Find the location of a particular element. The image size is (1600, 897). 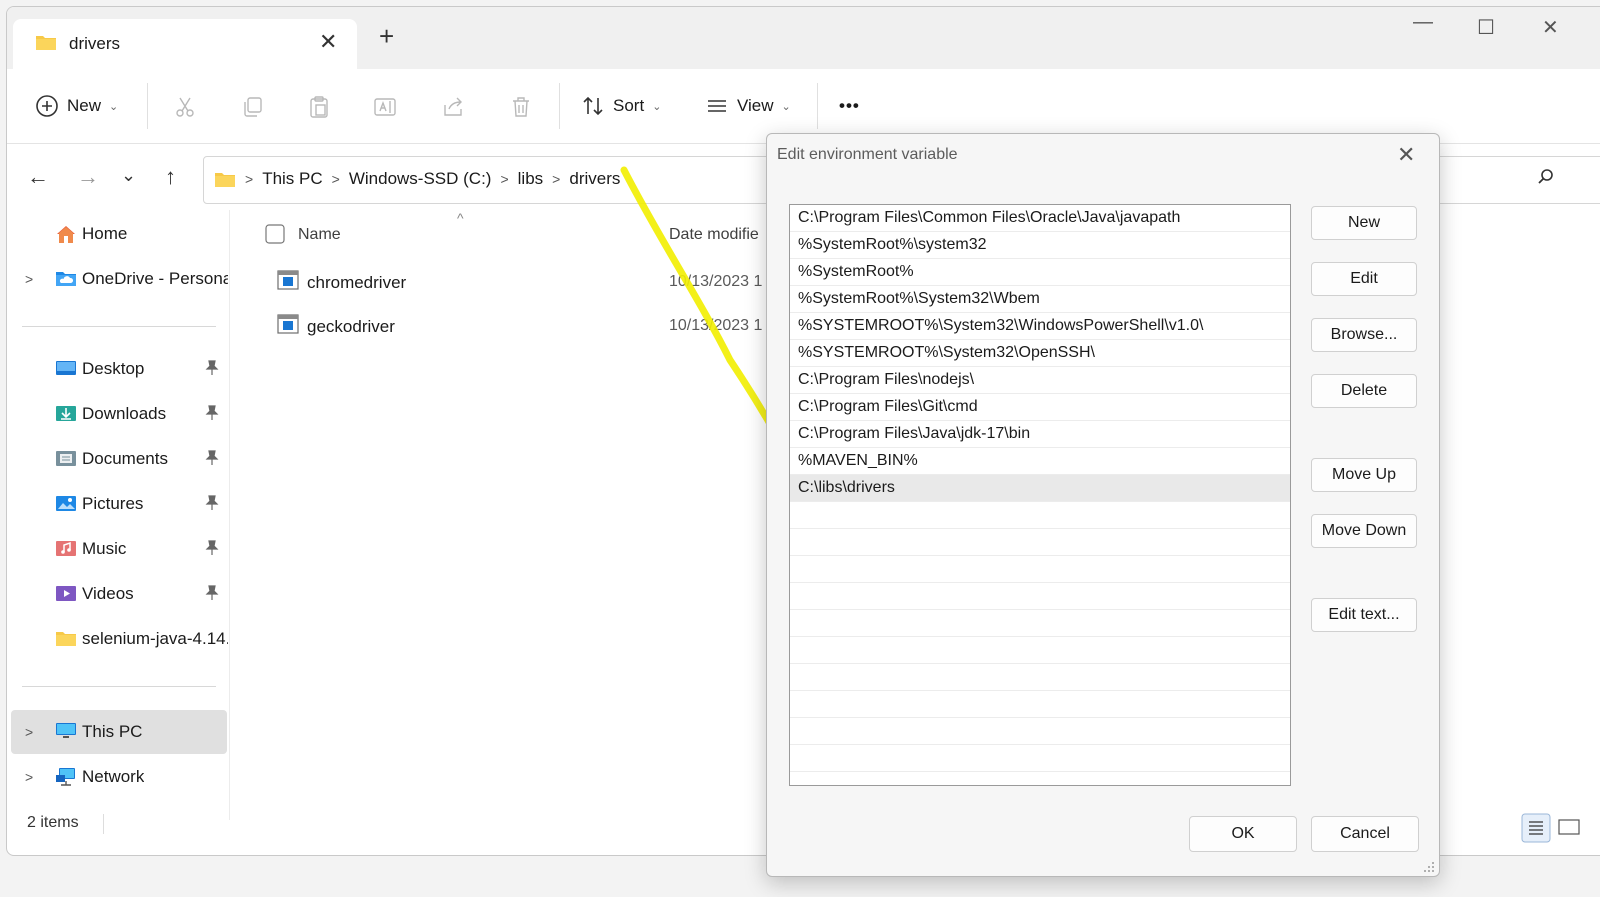

ok-button: OK is located at coordinates (1243, 834).